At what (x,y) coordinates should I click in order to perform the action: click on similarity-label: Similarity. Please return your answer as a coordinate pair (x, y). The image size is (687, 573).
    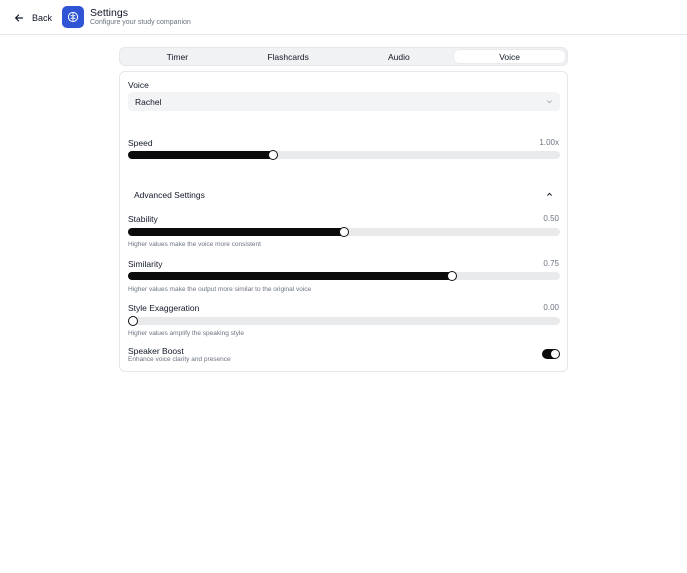
    Looking at the image, I should click on (145, 264).